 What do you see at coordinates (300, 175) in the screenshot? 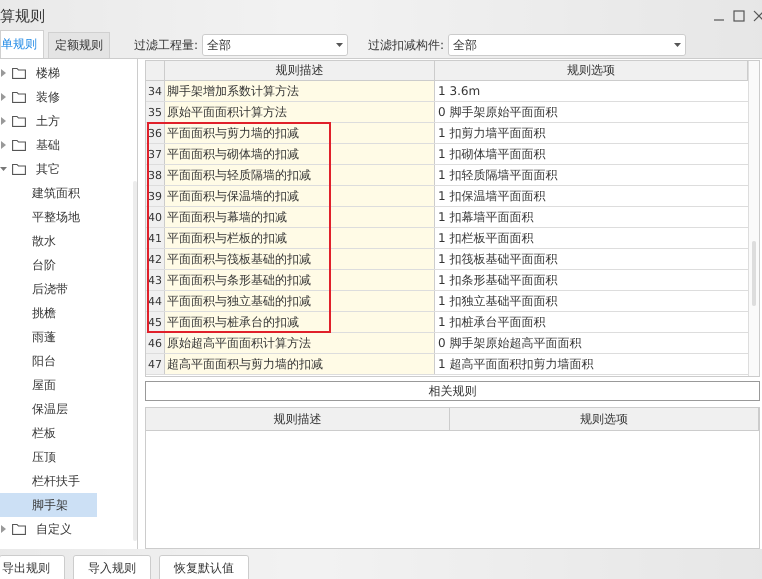
I see `table-cell: 平面面积与轻质隔墙的扣减` at bounding box center [300, 175].